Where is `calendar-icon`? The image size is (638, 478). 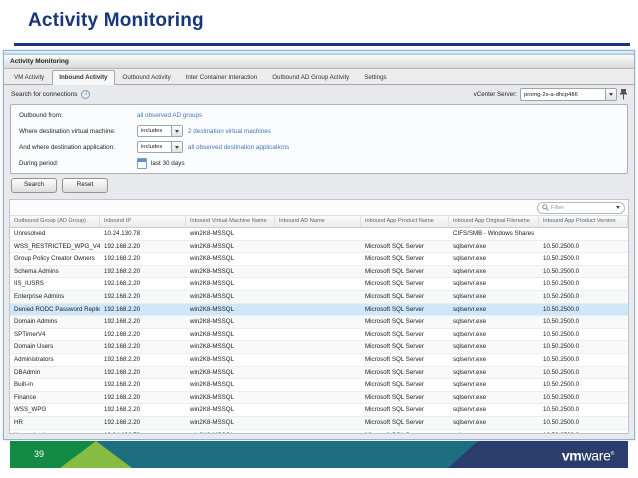 calendar-icon is located at coordinates (142, 163).